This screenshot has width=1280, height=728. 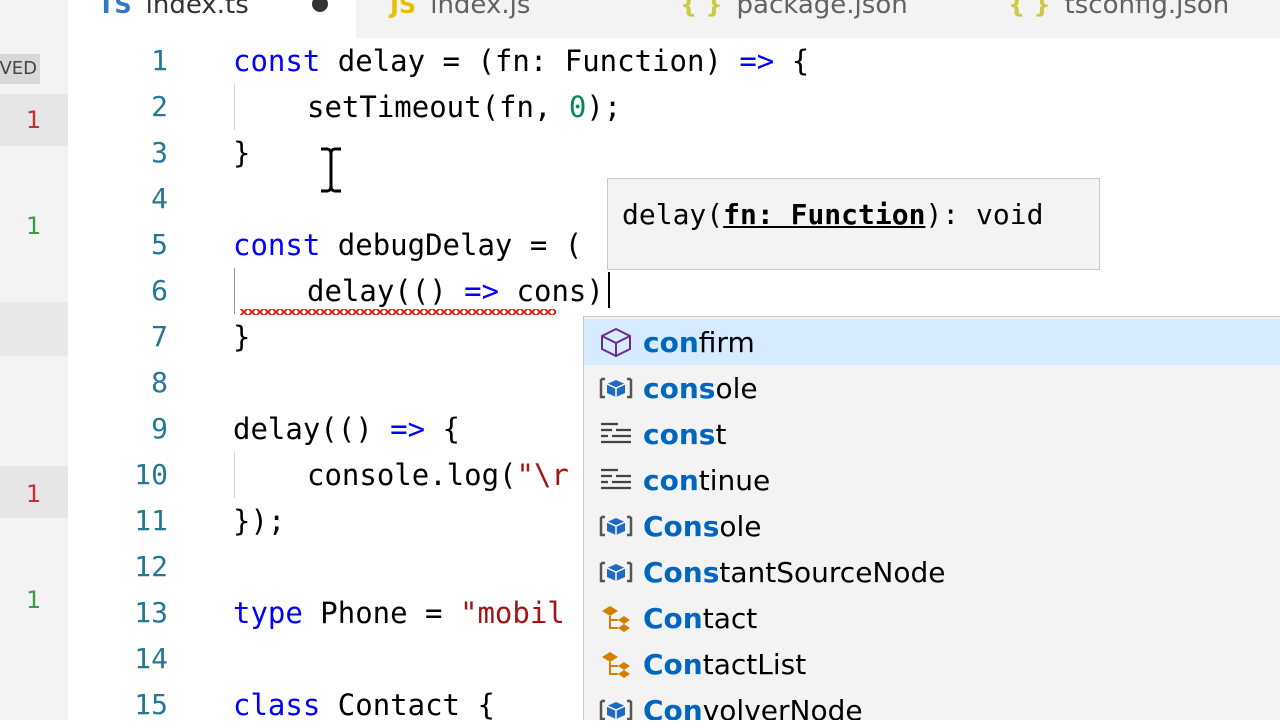 I want to click on typescript-file-icon: TS, so click(x=115, y=9).